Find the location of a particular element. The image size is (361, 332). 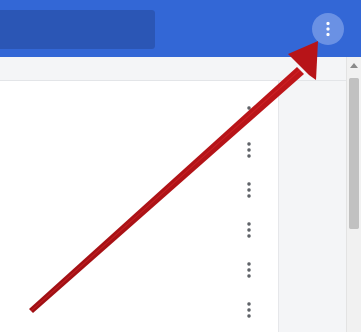

more-options-button is located at coordinates (328, 29).